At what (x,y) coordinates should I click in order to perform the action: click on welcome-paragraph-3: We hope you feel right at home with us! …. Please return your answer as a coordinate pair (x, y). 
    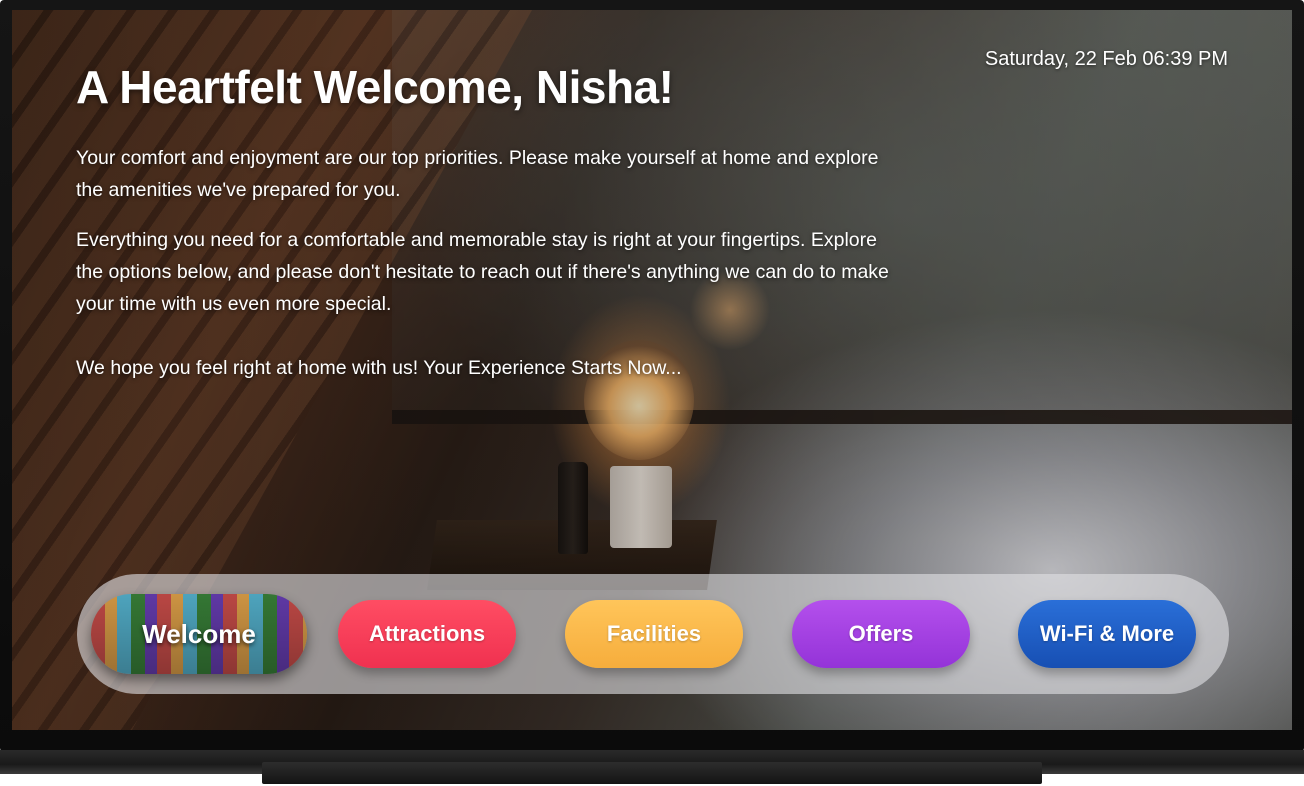
    Looking at the image, I should click on (379, 368).